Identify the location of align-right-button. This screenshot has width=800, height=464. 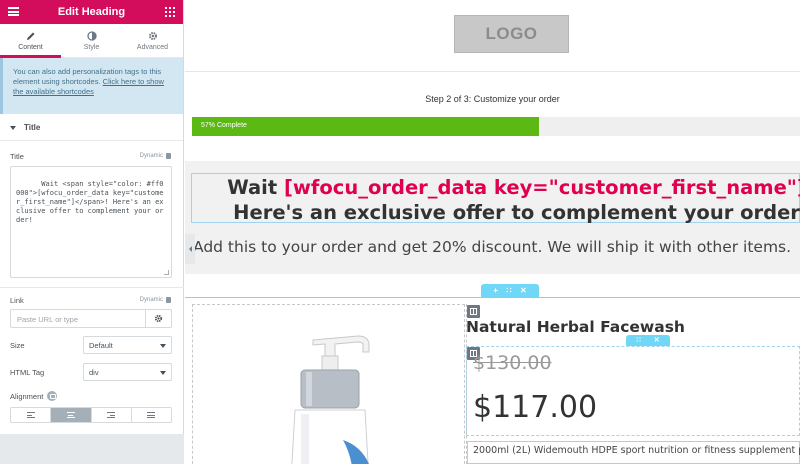
(112, 415).